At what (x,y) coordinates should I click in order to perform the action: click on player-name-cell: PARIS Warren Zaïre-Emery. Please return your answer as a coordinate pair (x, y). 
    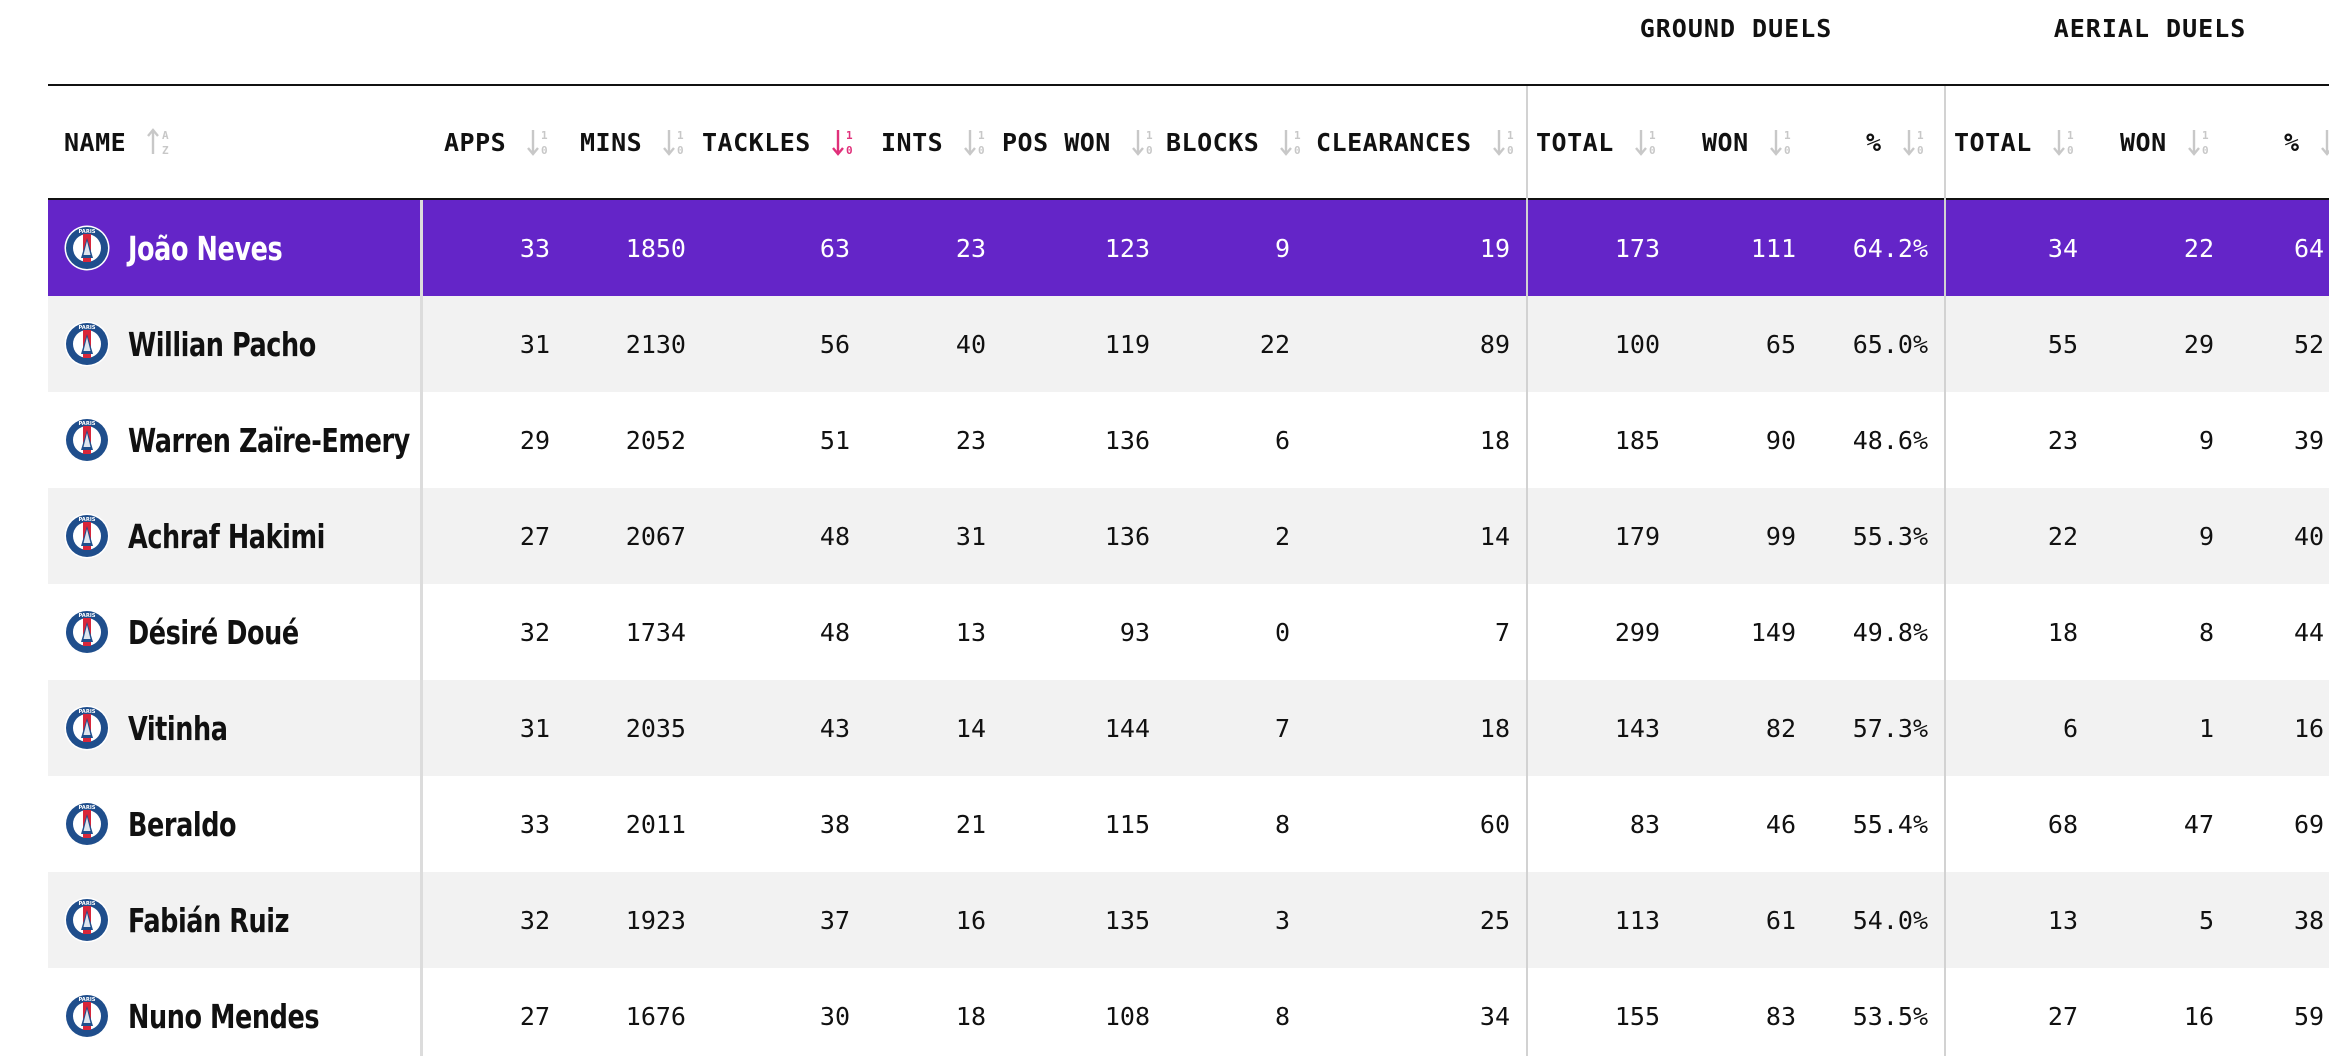
    Looking at the image, I should click on (252, 440).